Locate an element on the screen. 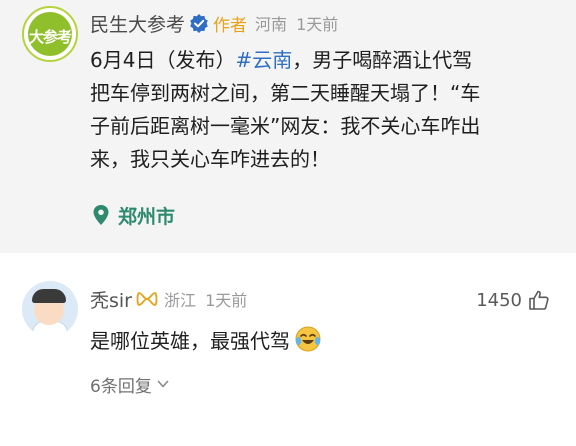 This screenshot has width=576, height=446. like-button: 1450 is located at coordinates (513, 300).